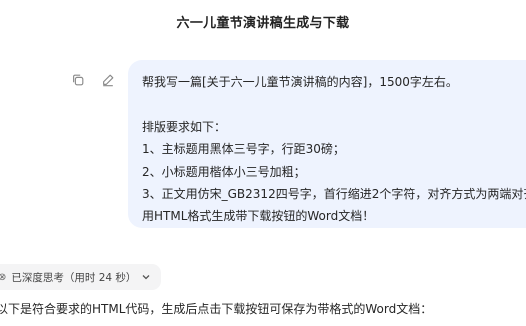 This screenshot has height=326, width=526. I want to click on chevron-down-icon, so click(146, 277).